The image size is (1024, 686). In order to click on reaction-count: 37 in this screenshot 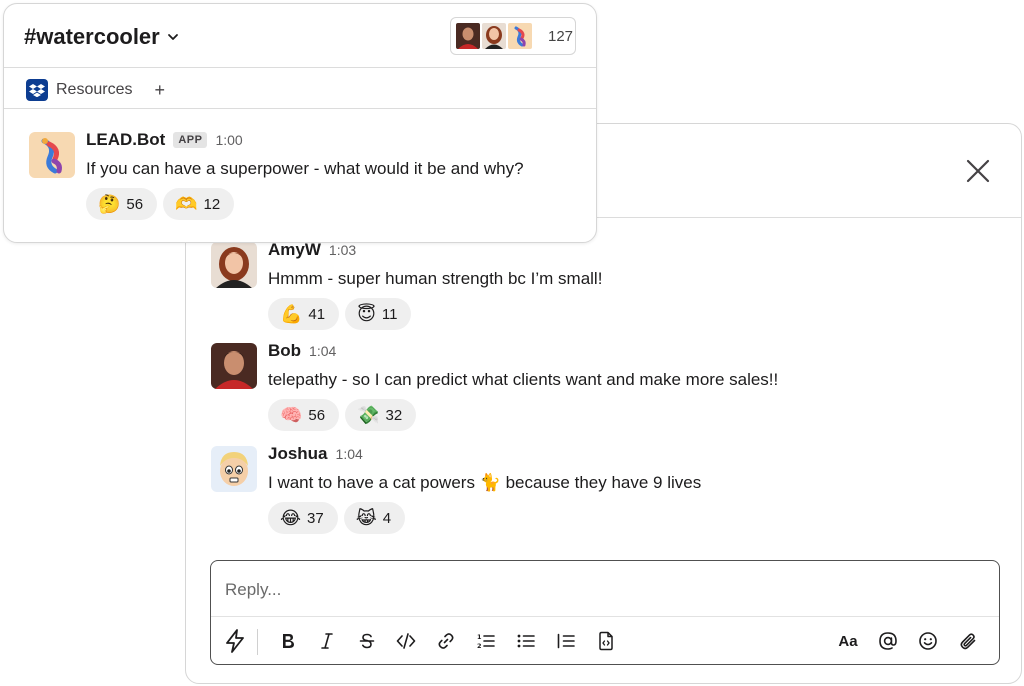, I will do `click(315, 518)`.